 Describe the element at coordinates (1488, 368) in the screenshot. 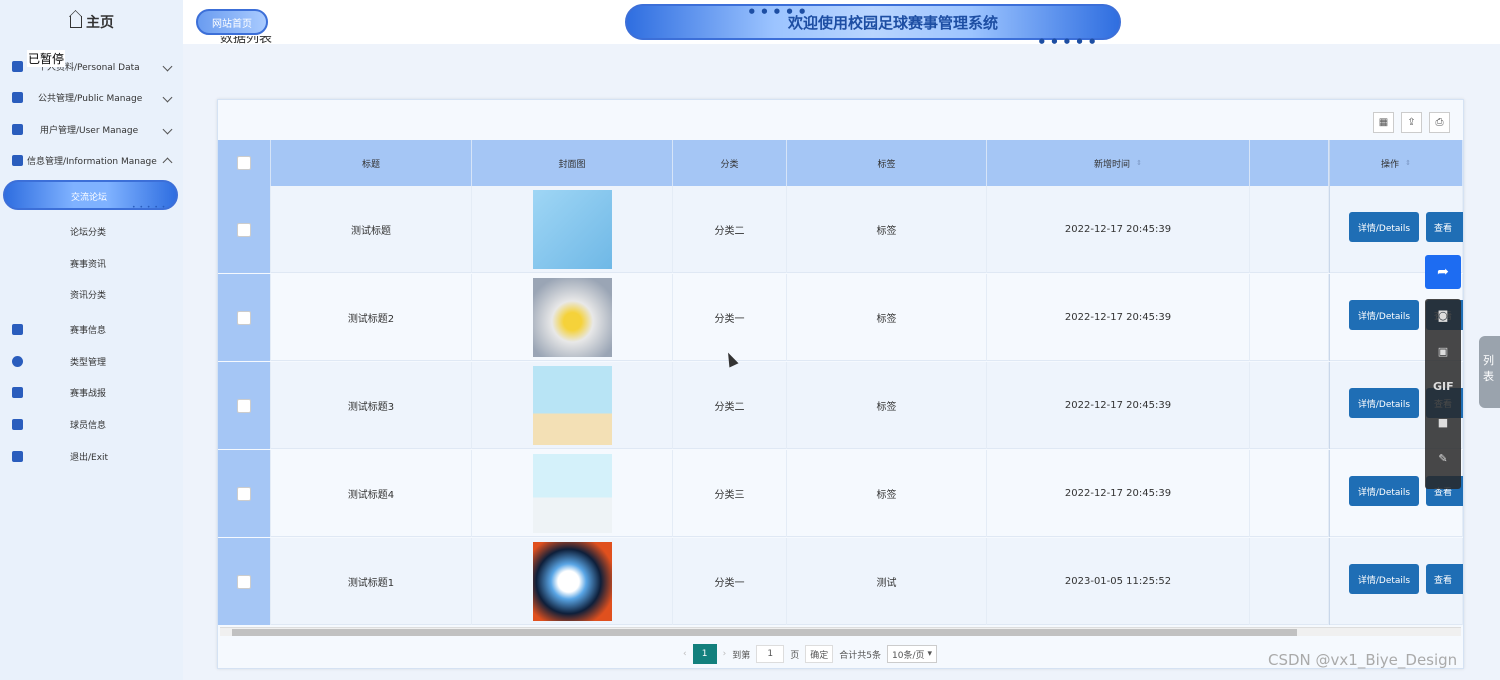

I see `side-tab-label: 列表` at that location.